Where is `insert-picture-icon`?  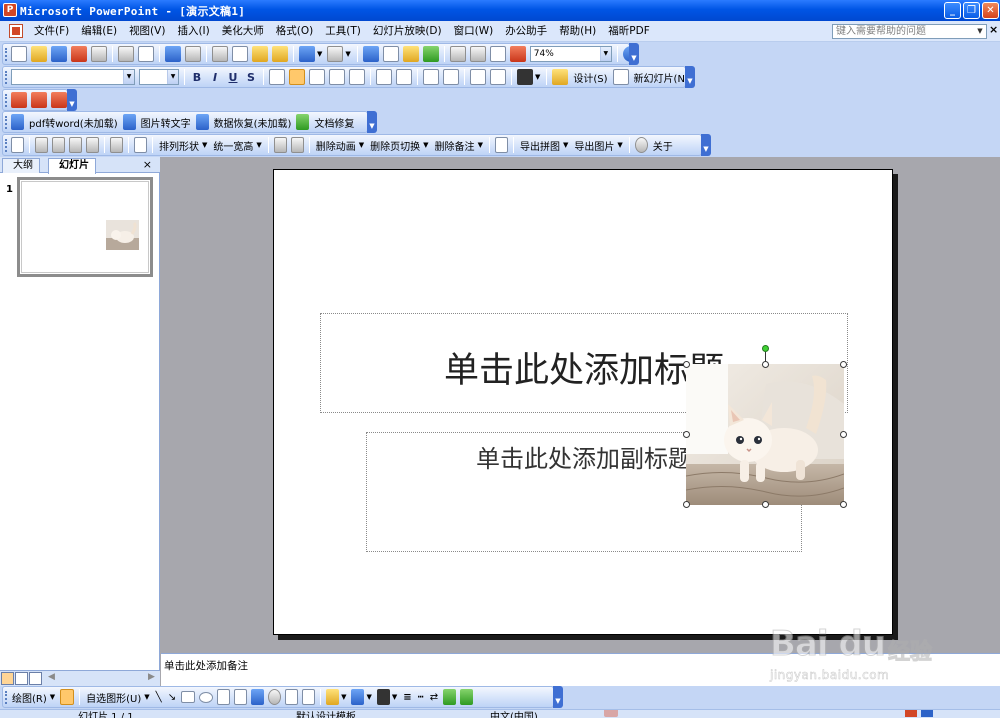
insert-picture-icon is located at coordinates (309, 697).